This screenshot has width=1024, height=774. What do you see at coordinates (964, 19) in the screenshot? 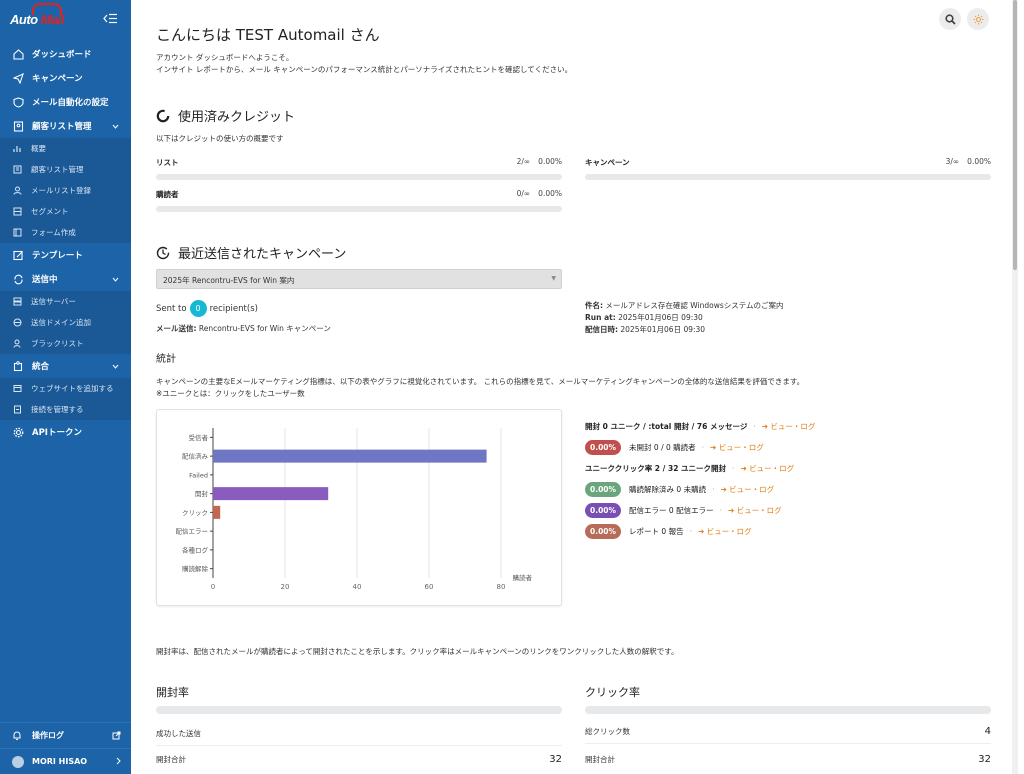
I see `top-actions` at bounding box center [964, 19].